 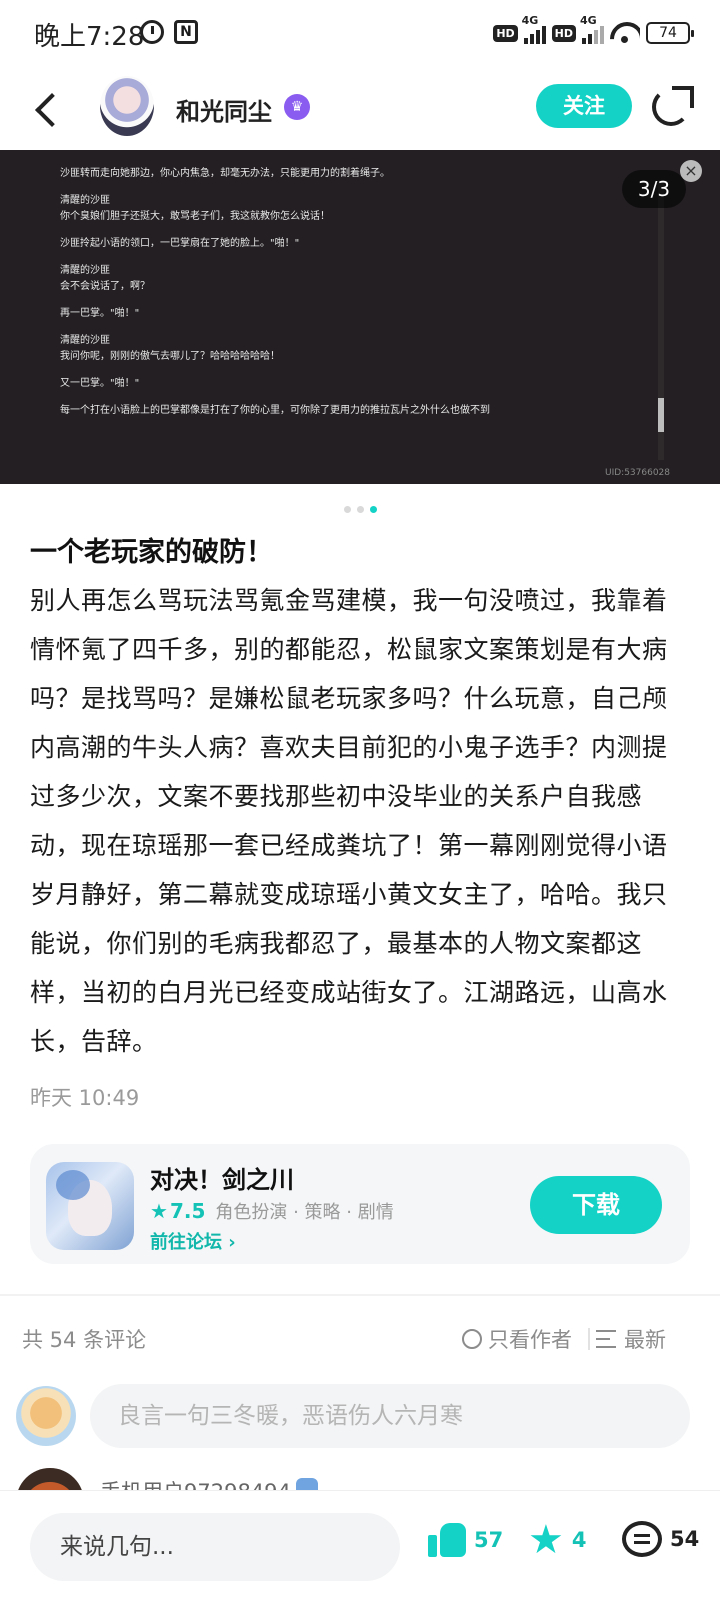 What do you see at coordinates (304, 1212) in the screenshot?
I see `game-tags: 角色扮演 · 策略 · 剧情` at bounding box center [304, 1212].